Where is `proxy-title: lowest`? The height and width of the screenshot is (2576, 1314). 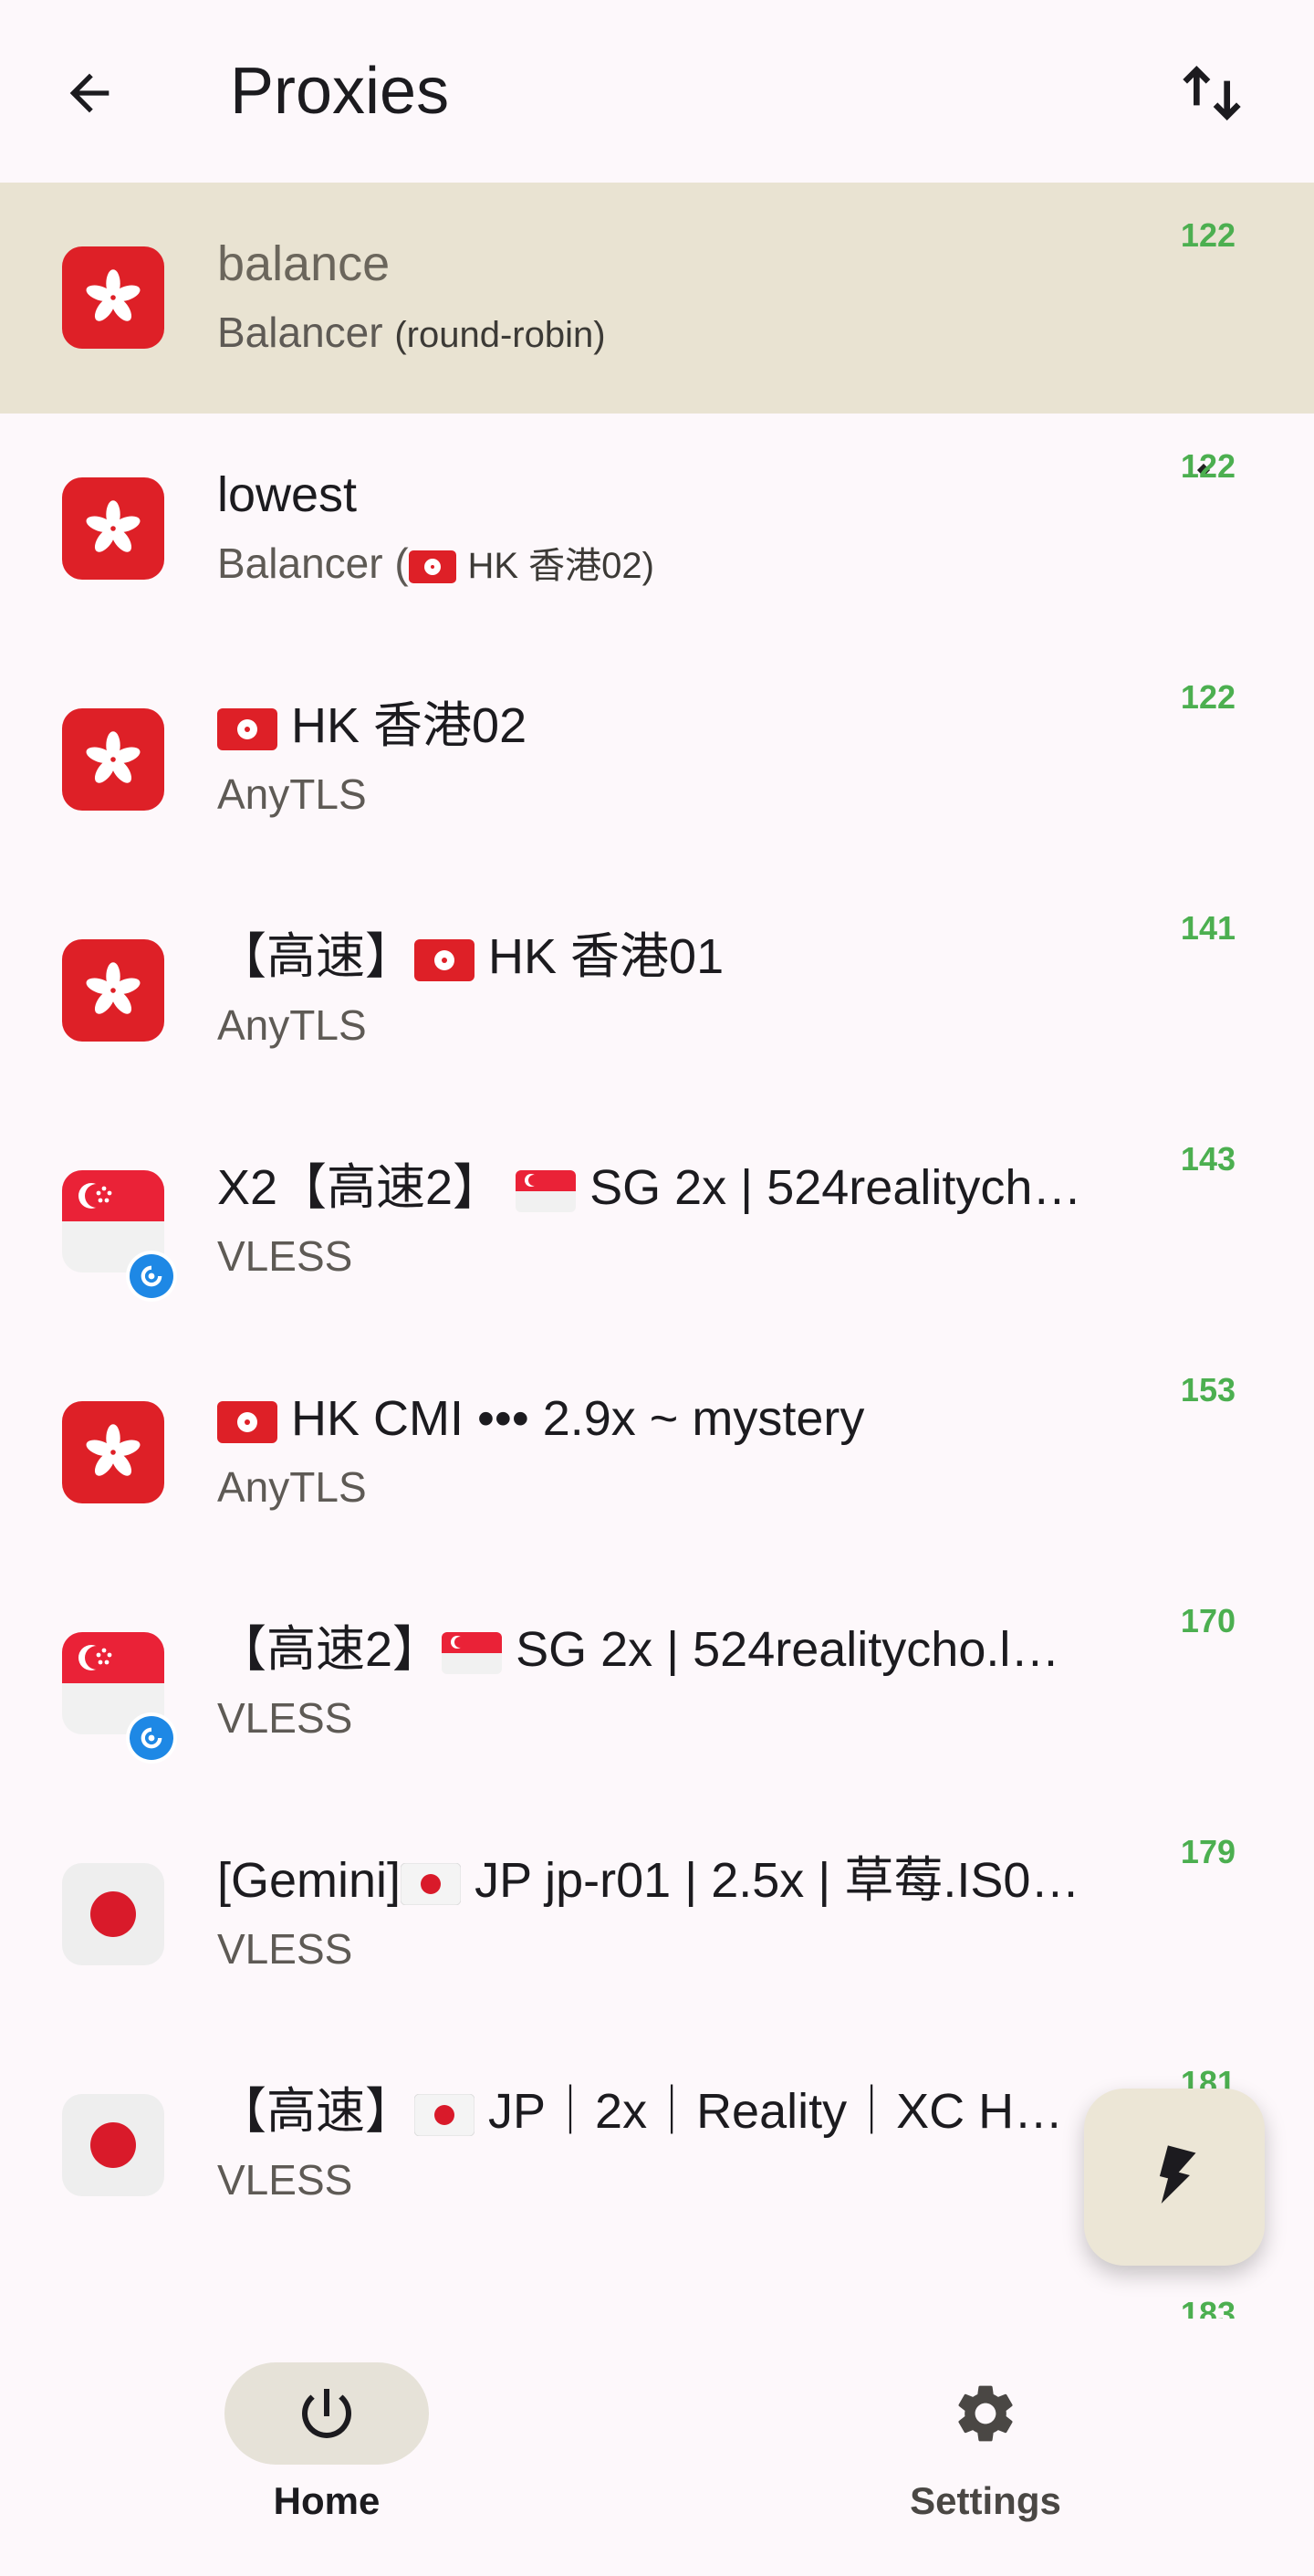 proxy-title: lowest is located at coordinates (287, 495).